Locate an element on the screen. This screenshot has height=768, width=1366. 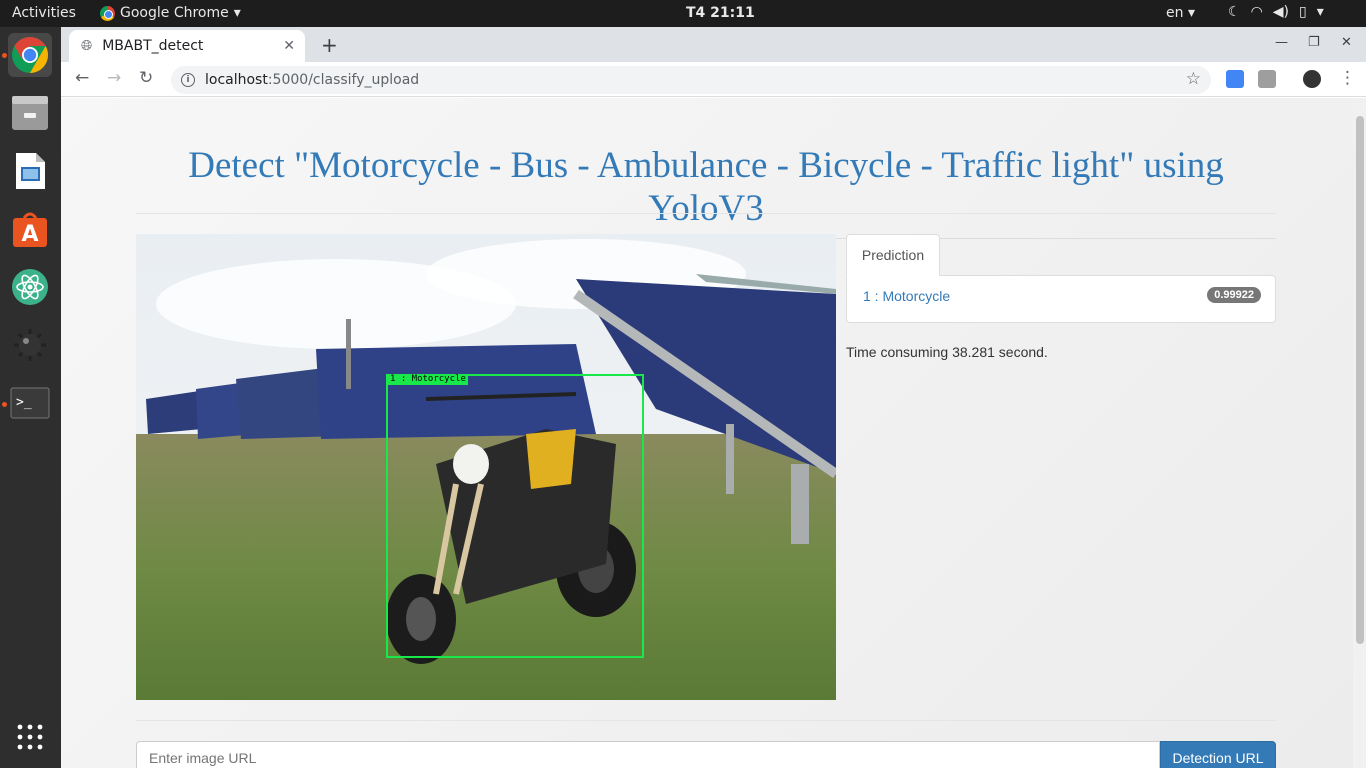
grid-icon is located at coordinates (30, 737).